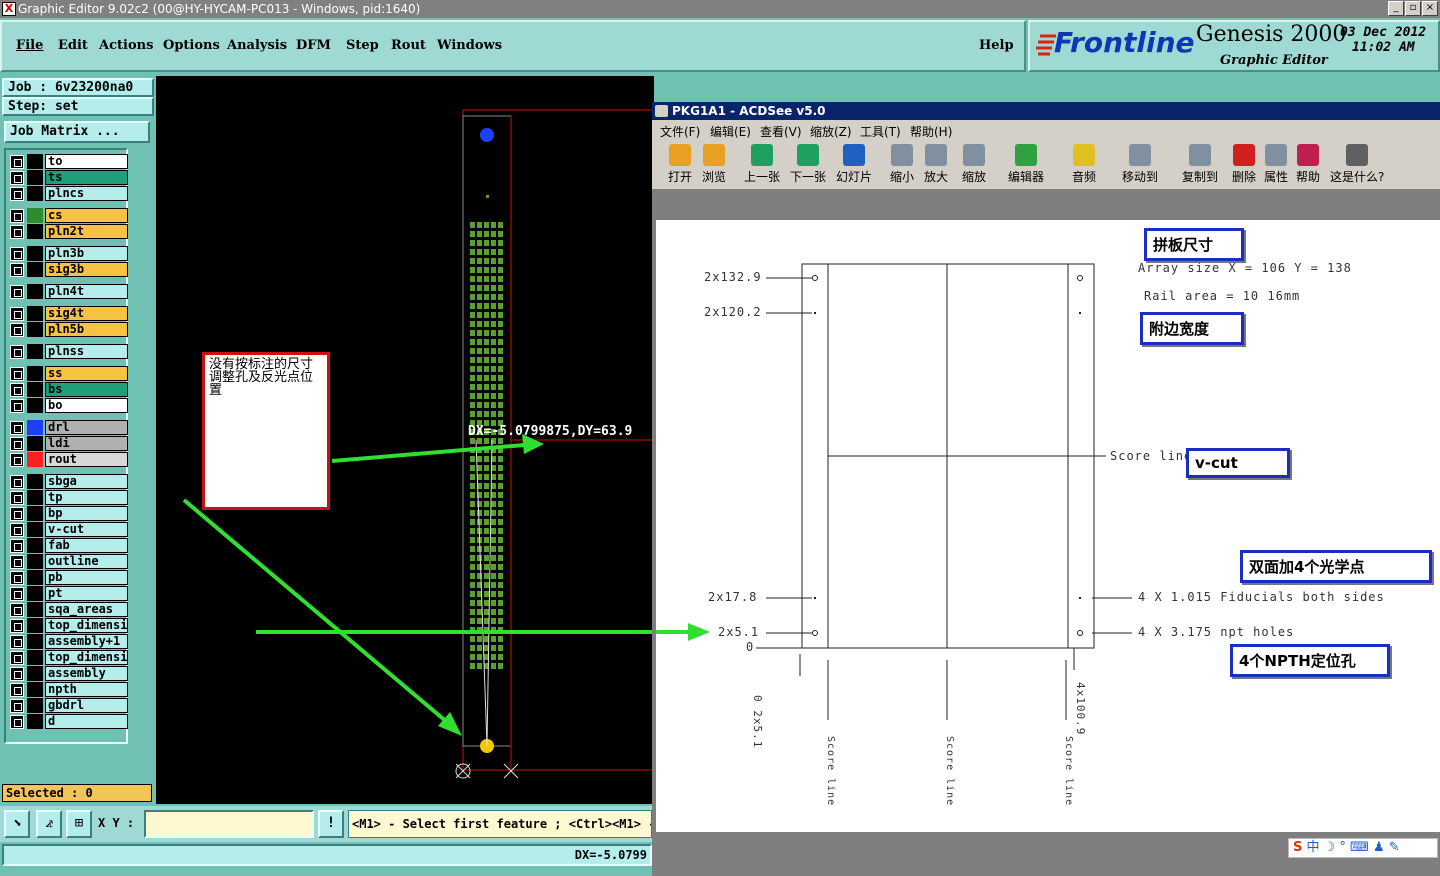 The width and height of the screenshot is (1440, 876). Describe the element at coordinates (362, 45) in the screenshot. I see `menu-step: Step` at that location.